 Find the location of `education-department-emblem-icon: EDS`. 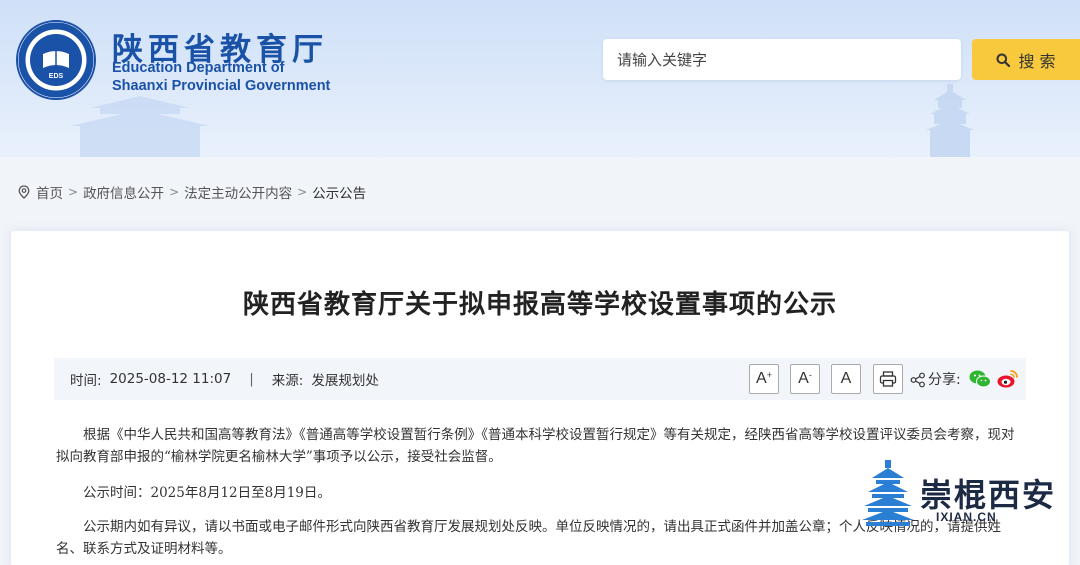

education-department-emblem-icon: EDS is located at coordinates (56, 60).